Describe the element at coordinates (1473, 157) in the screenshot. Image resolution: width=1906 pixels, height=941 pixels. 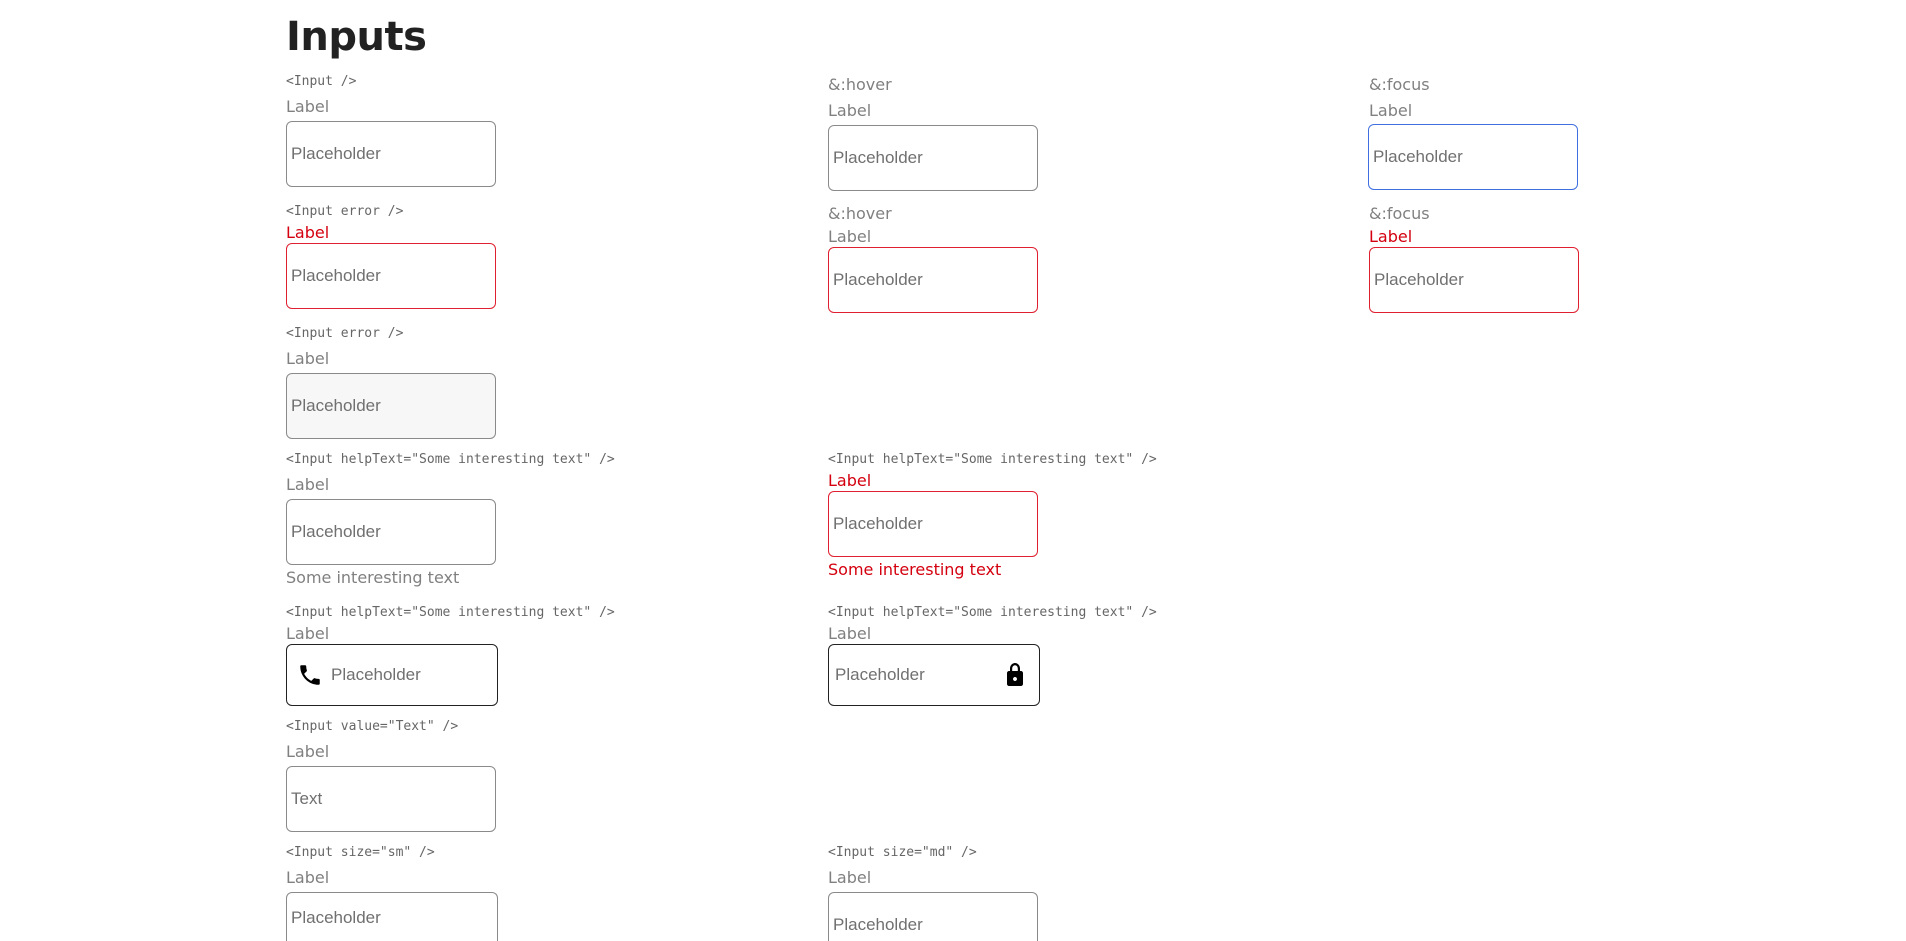
I see `text-input-focus: Placeholder` at that location.